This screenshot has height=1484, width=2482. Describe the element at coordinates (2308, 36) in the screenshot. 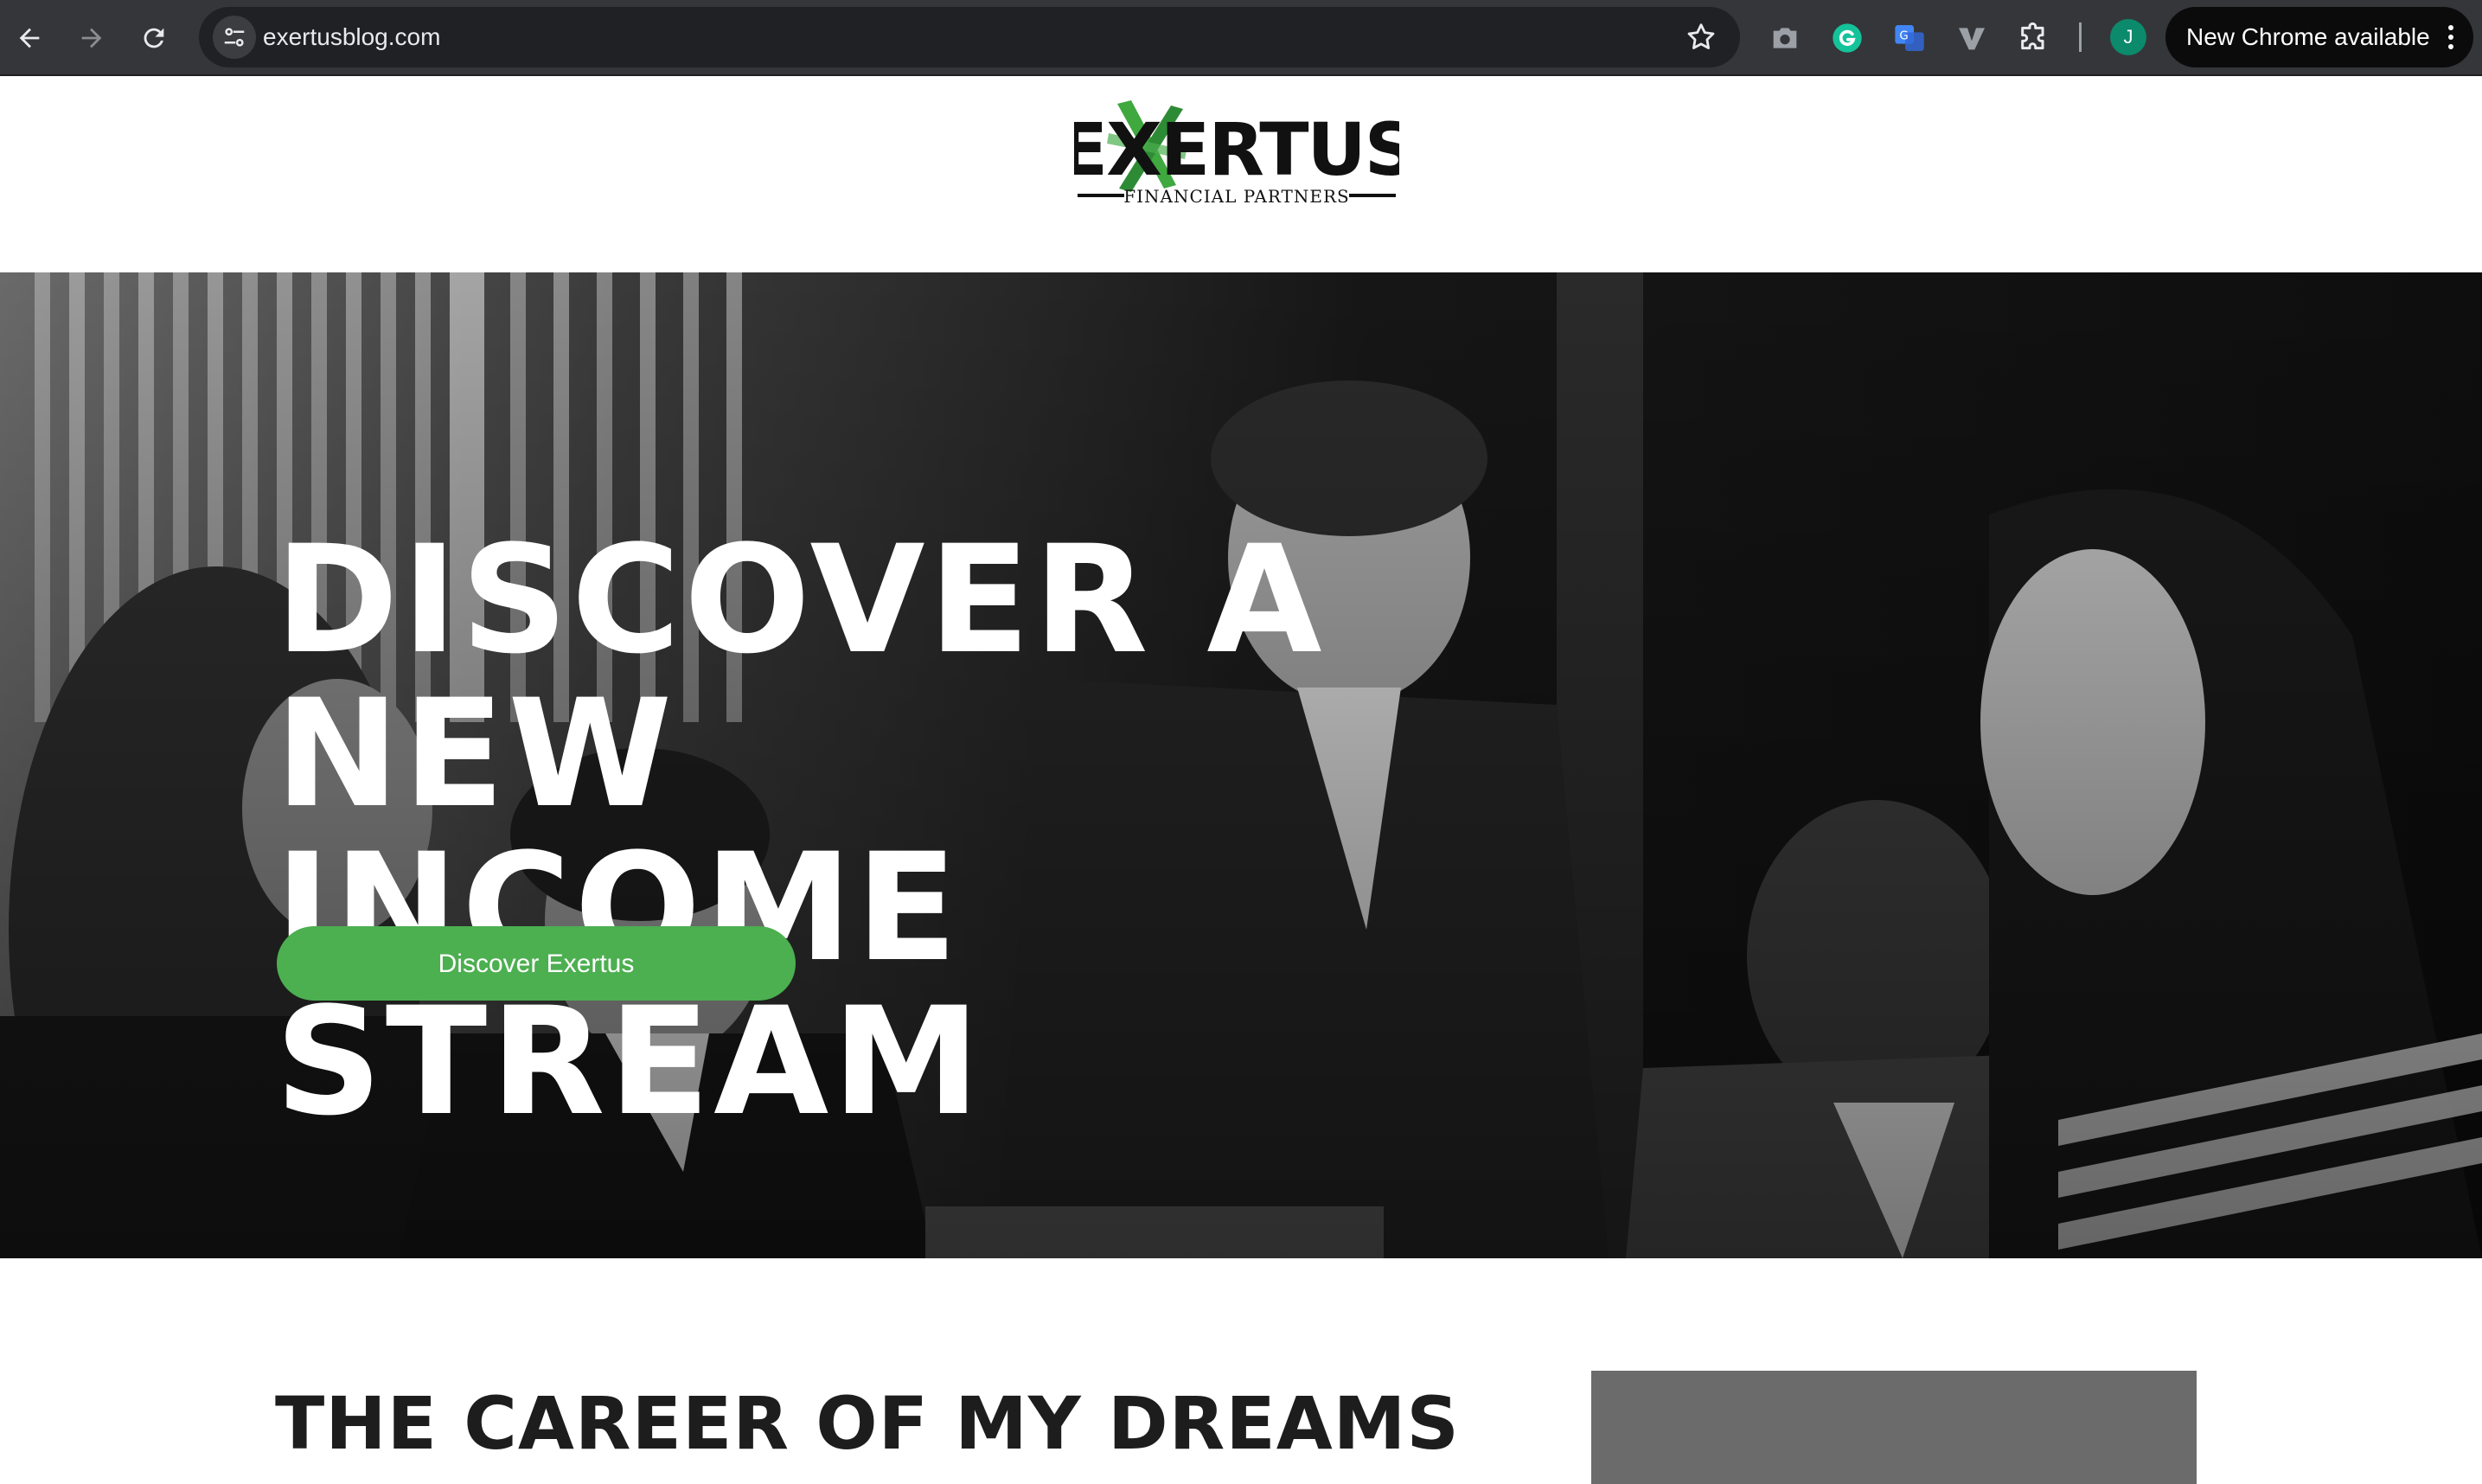

I see `update-label: New Chrome available` at that location.